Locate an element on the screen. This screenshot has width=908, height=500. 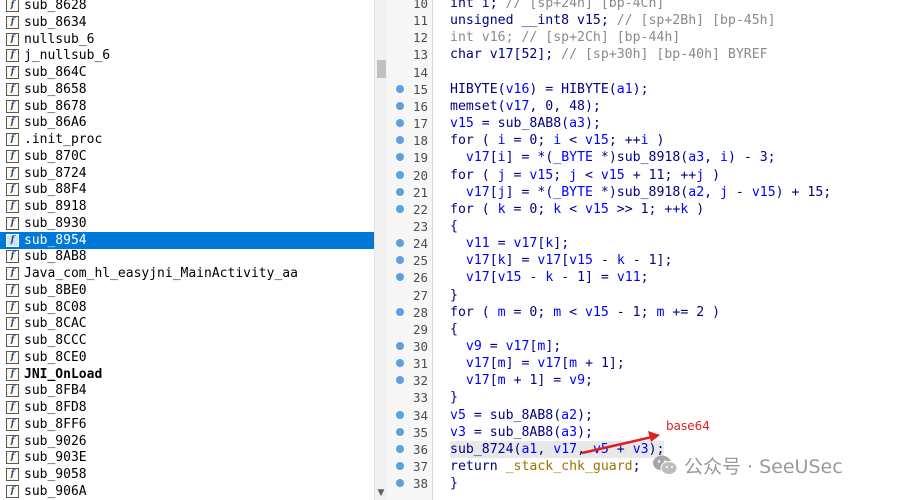
function-name: sub_903E is located at coordinates (55, 458).